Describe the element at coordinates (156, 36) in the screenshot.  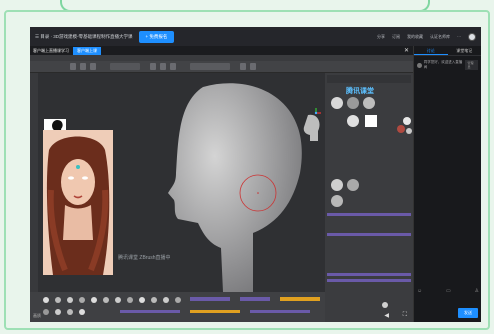
I see `enroll-button: + 免费报名` at that location.